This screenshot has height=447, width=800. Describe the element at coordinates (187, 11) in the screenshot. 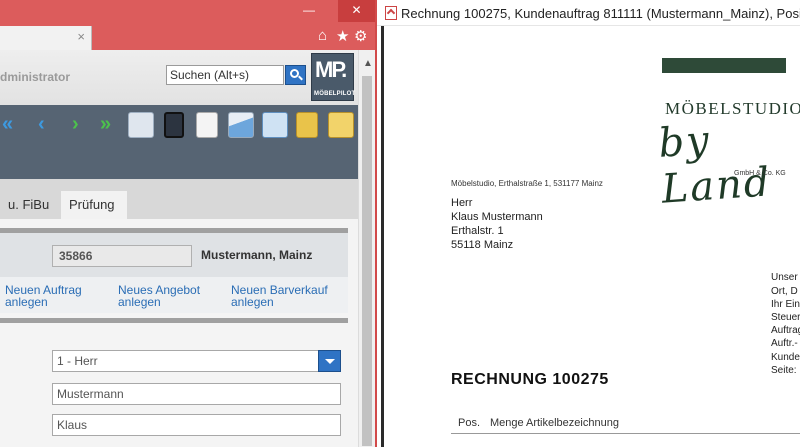

I see `browser-titlebar: — ✕` at that location.